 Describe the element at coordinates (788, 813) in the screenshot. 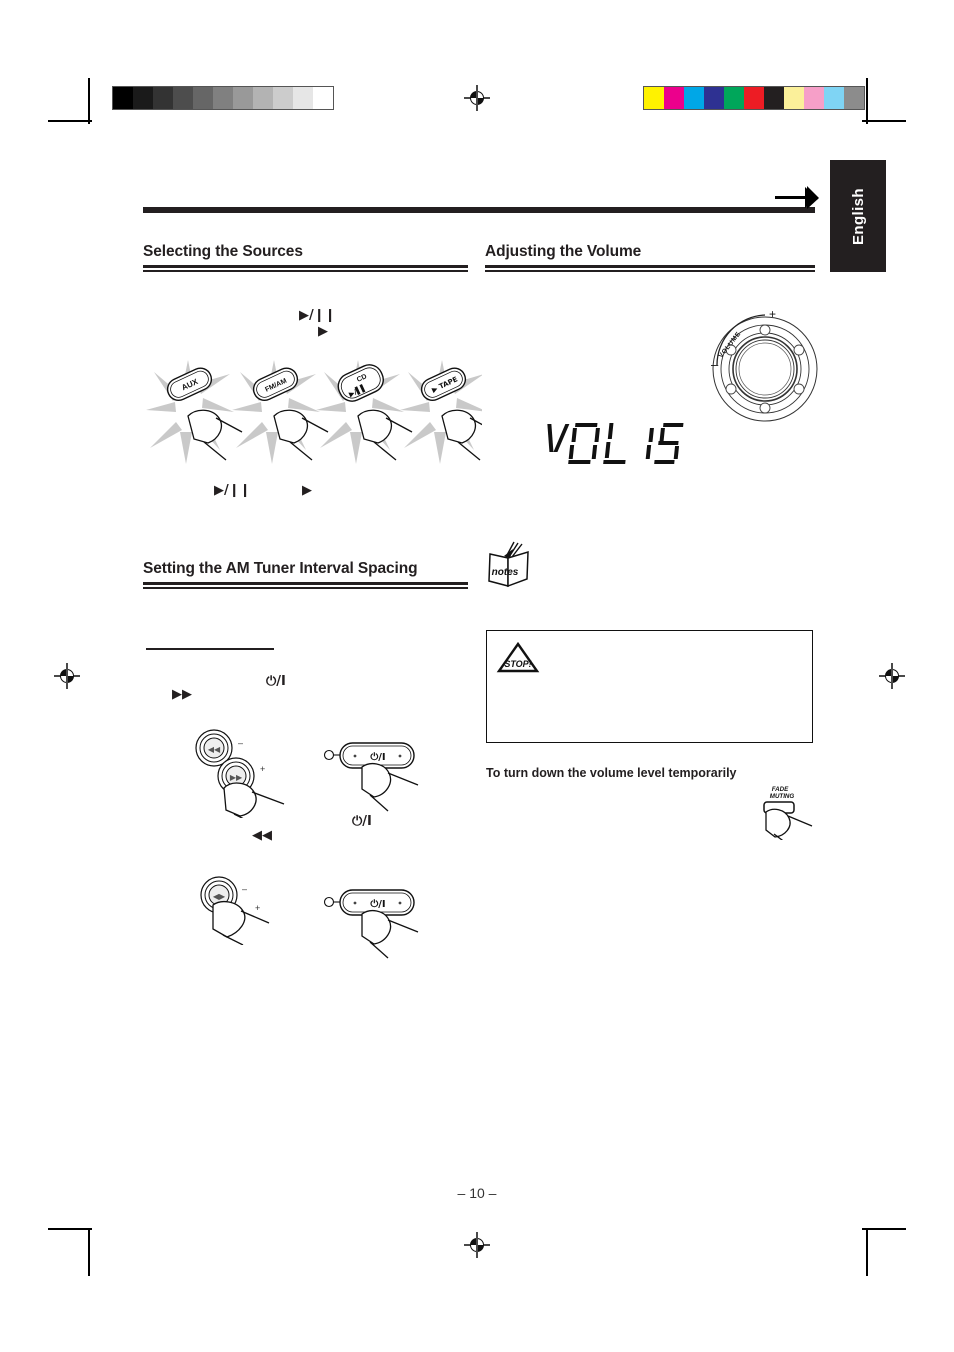

I see `fade-muting-button-illustration: FADE MUTING` at that location.